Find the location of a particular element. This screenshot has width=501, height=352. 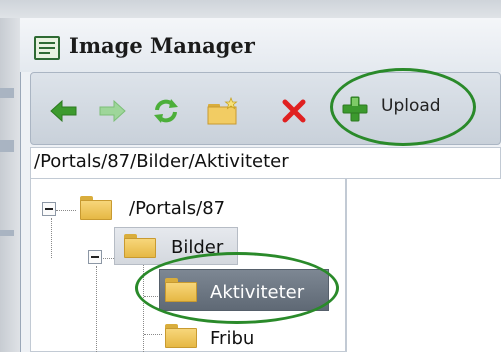

refresh-icon is located at coordinates (166, 111).